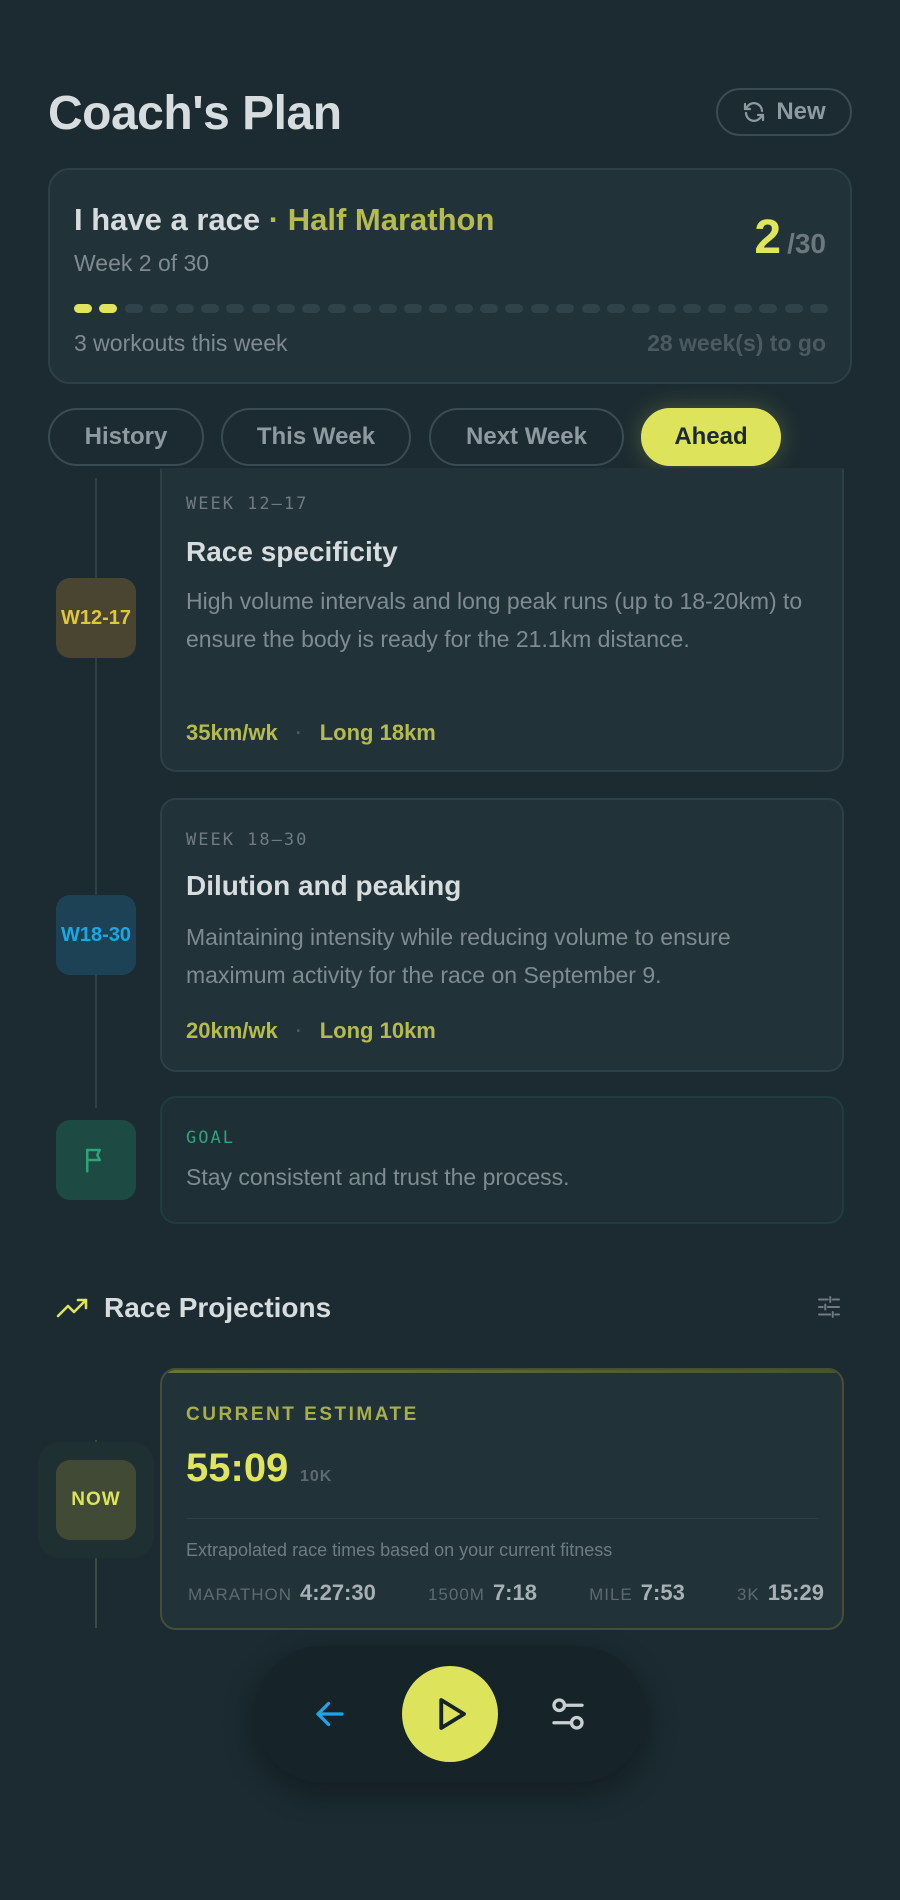 This screenshot has width=900, height=1900. What do you see at coordinates (247, 840) in the screenshot?
I see `phase-week-label: WEEK 18–30` at bounding box center [247, 840].